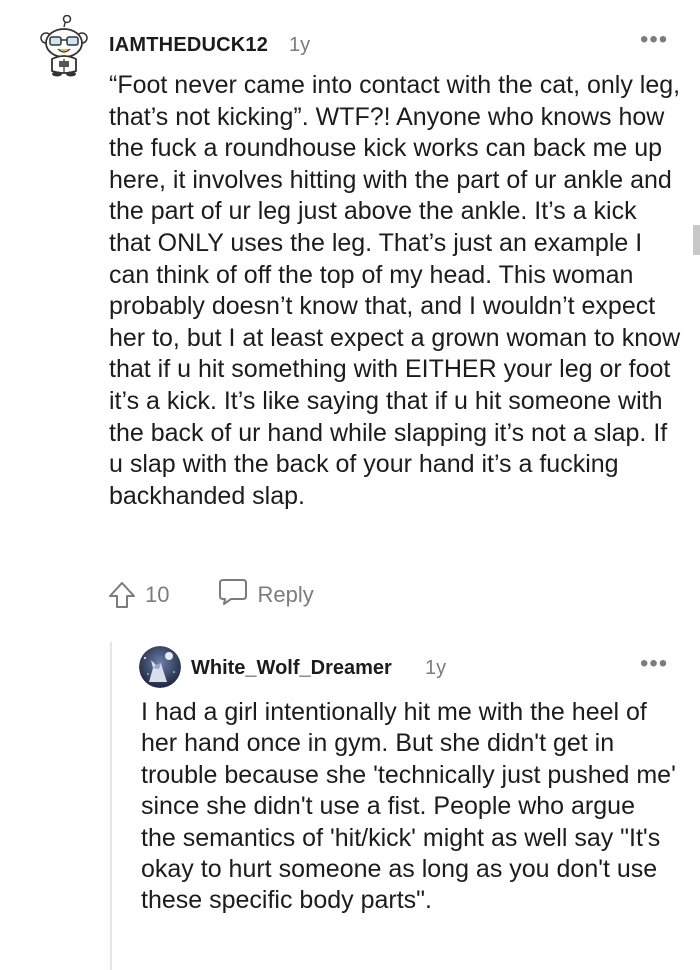 This screenshot has width=700, height=970. I want to click on comment-username: IAMTHEDUCK12, so click(188, 45).